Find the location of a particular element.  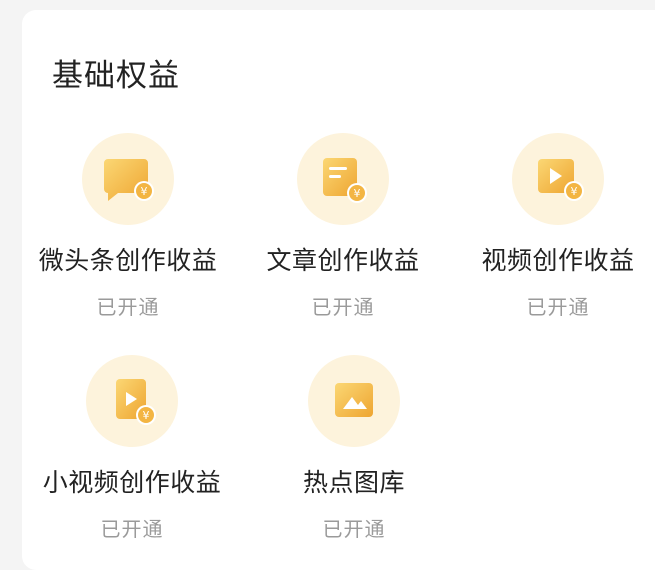

benefit-item-video: ¥ 视频创作收益 已开通 is located at coordinates (556, 226).